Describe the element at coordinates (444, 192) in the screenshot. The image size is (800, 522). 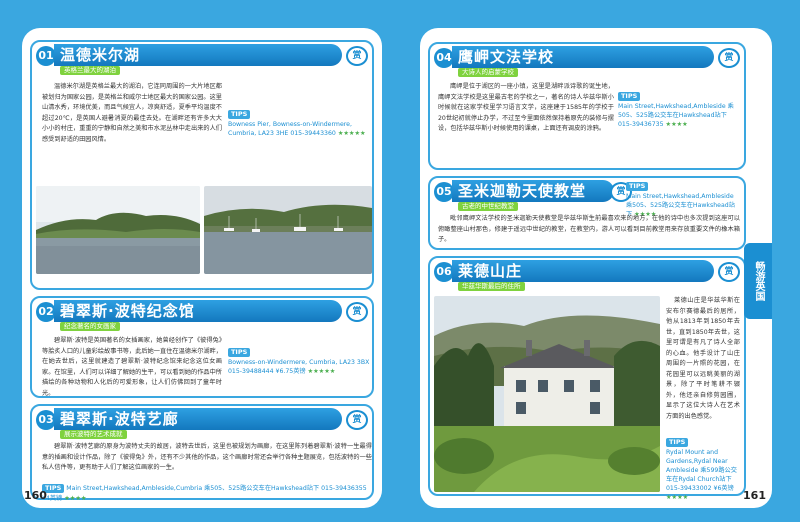
I see `section-number: 05` at that location.